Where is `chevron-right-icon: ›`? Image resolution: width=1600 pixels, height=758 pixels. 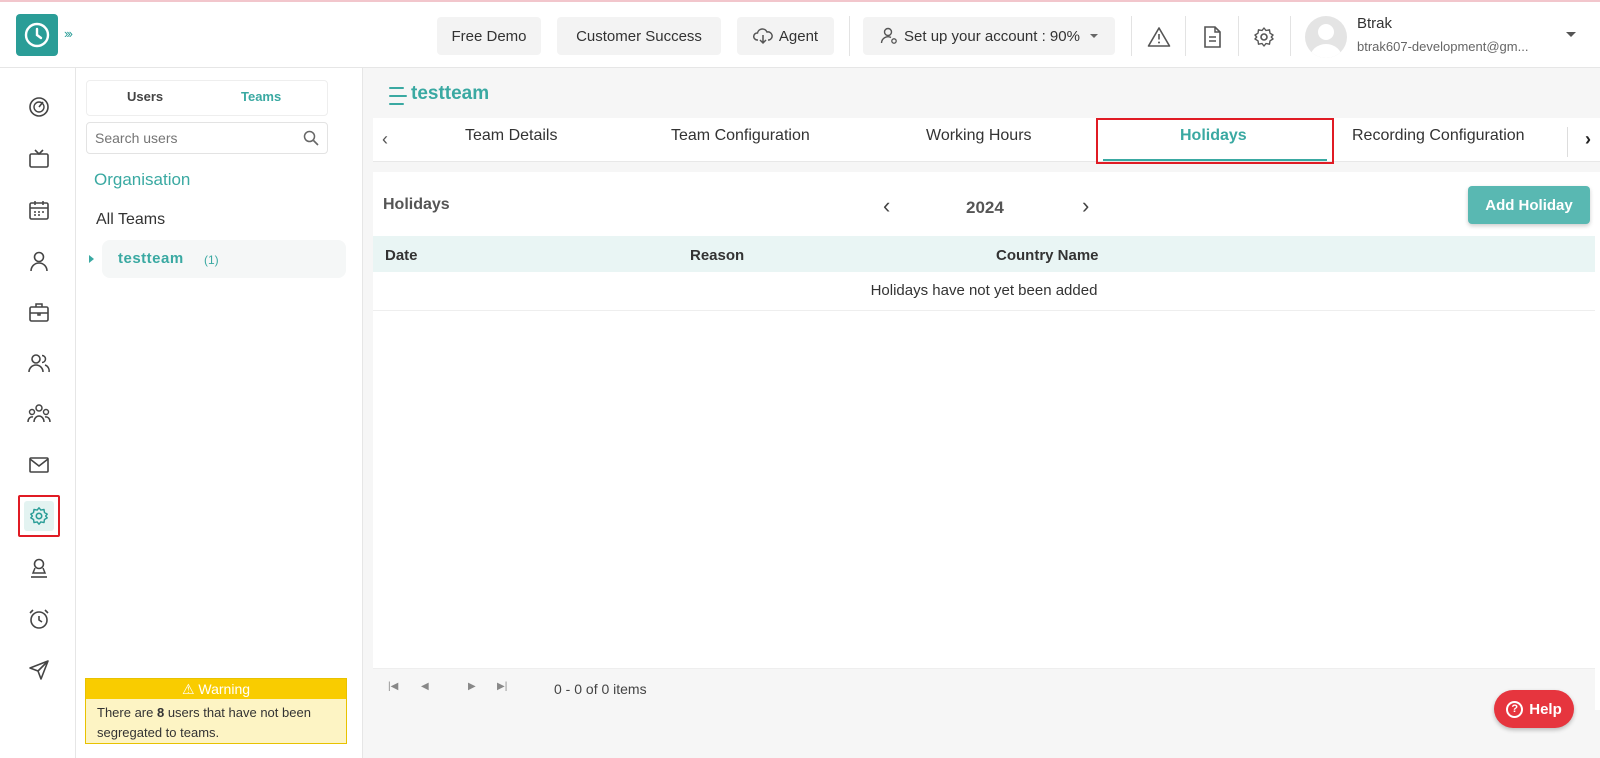
chevron-right-icon: › is located at coordinates (1588, 139).